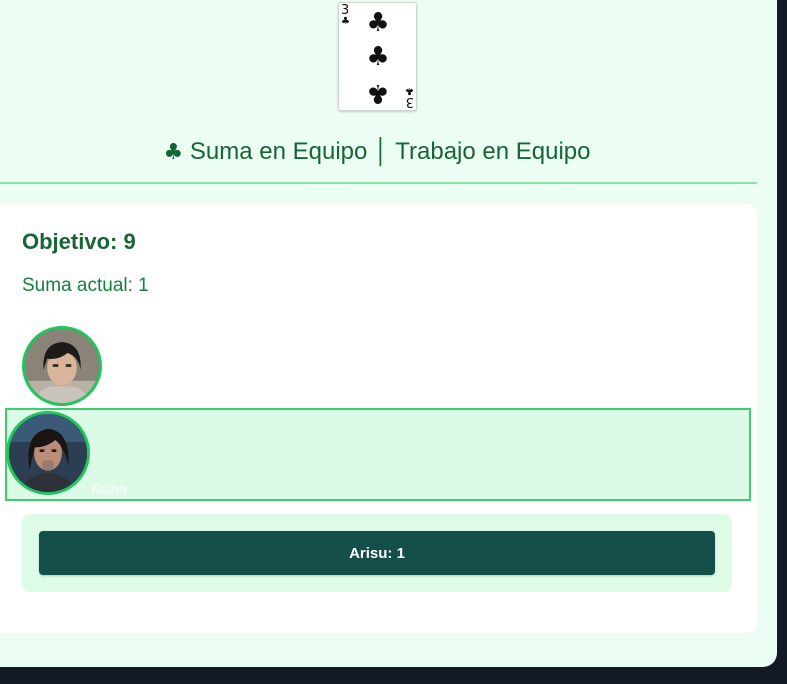 The width and height of the screenshot is (787, 684). I want to click on game-title: ♣ Suma en Equipo │ Trabajo en Equipo, so click(377, 152).